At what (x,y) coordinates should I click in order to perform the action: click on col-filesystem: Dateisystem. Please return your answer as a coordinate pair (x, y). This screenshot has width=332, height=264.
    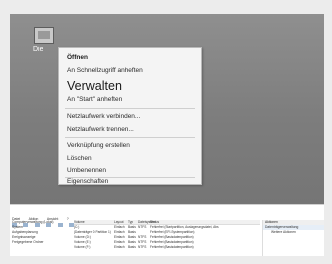
    Looking at the image, I should click on (147, 222).